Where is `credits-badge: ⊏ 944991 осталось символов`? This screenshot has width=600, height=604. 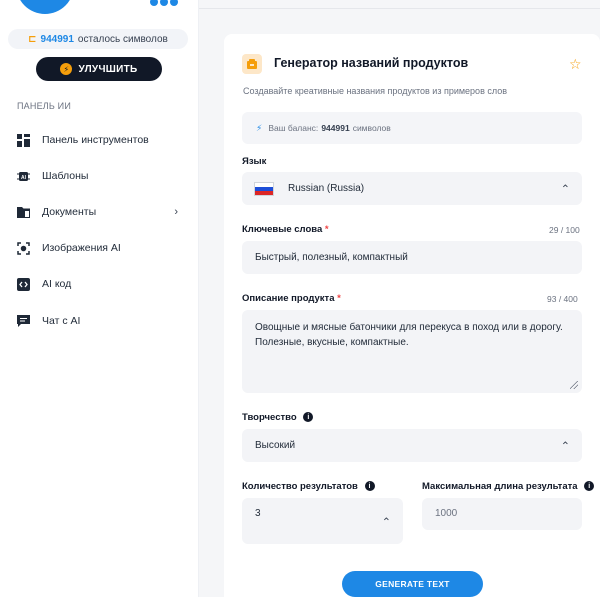
credits-badge: ⊏ 944991 осталось символов is located at coordinates (98, 39).